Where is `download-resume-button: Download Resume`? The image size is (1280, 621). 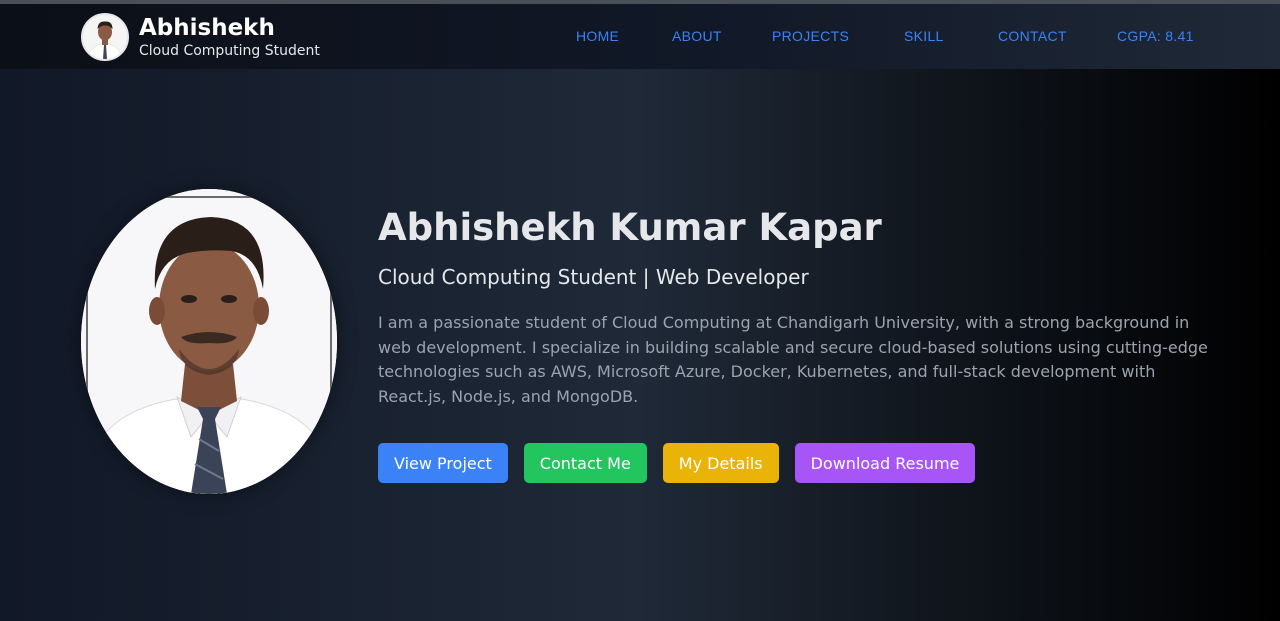 download-resume-button: Download Resume is located at coordinates (885, 463).